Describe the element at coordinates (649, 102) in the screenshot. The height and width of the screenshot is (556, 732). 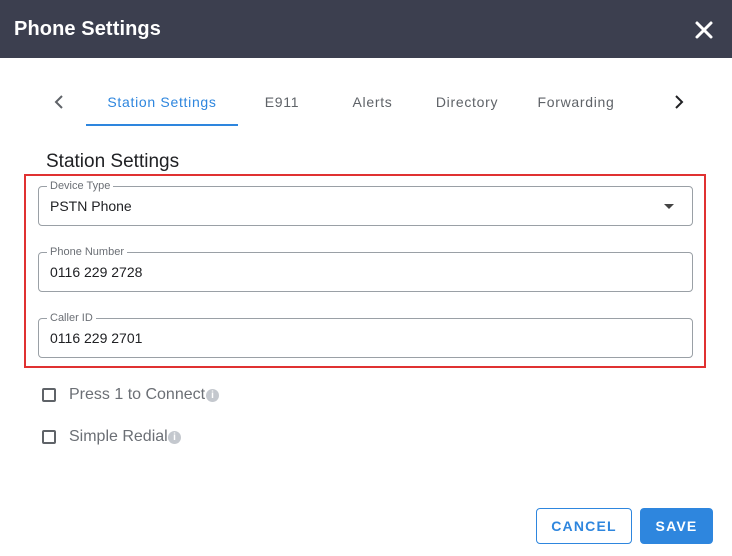
I see `tab-partial: C` at that location.